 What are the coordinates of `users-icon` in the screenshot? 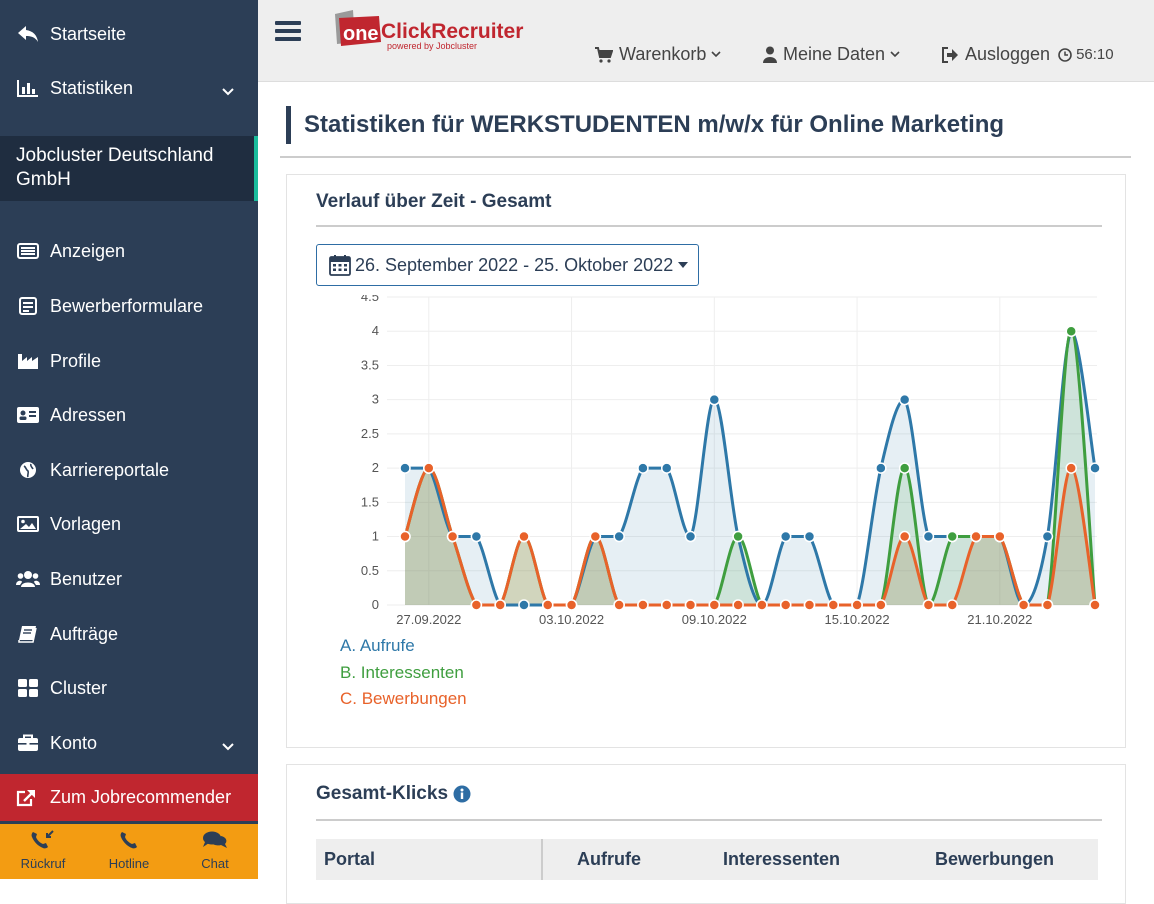 It's located at (28, 579).